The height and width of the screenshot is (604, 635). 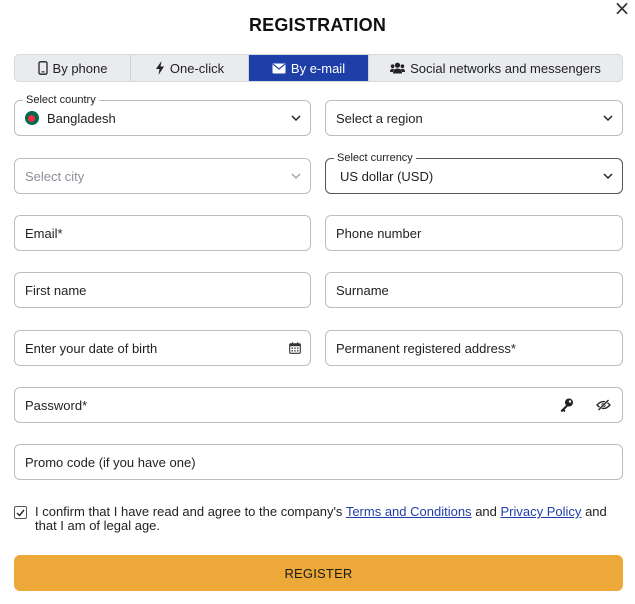 What do you see at coordinates (426, 348) in the screenshot?
I see `address-placeholder: Permanent registered address*` at bounding box center [426, 348].